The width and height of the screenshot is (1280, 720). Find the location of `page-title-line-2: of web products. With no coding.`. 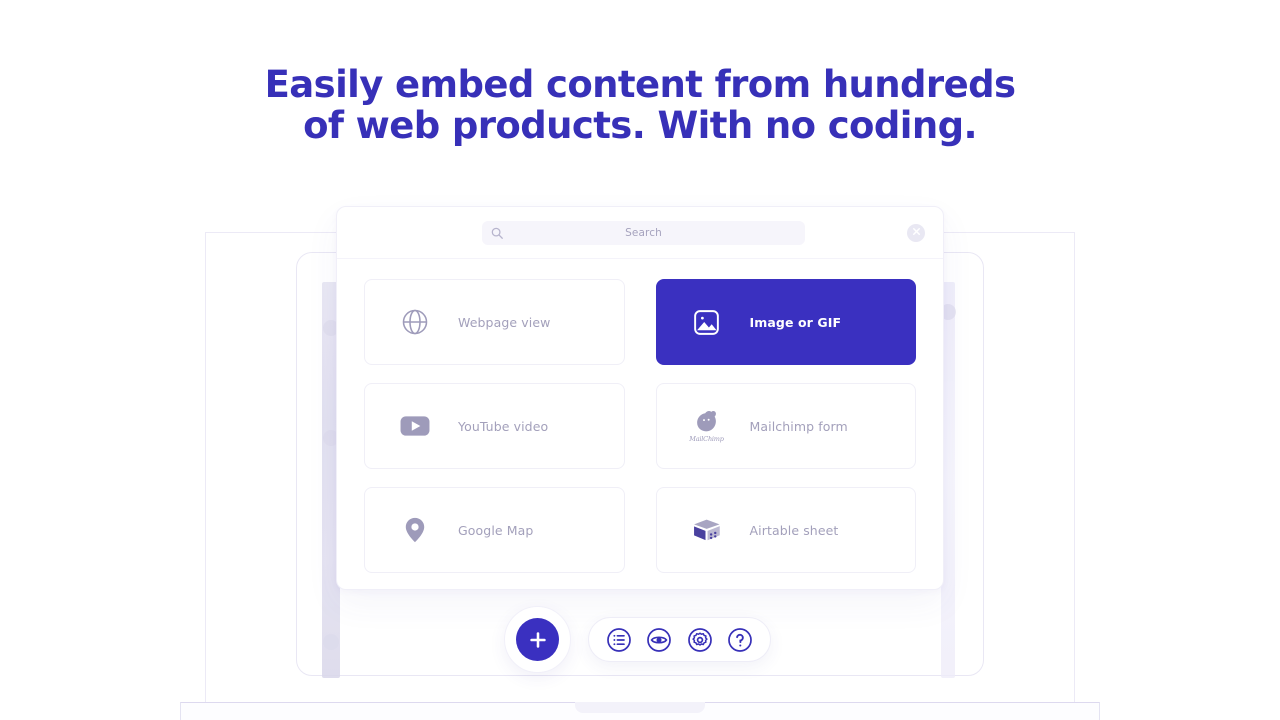

page-title-line-2: of web products. With no coding. is located at coordinates (640, 125).